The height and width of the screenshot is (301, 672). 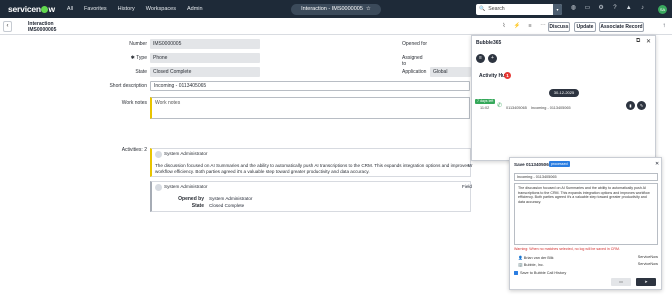 I want to click on number-field: IMS0000005, so click(x=205, y=44).